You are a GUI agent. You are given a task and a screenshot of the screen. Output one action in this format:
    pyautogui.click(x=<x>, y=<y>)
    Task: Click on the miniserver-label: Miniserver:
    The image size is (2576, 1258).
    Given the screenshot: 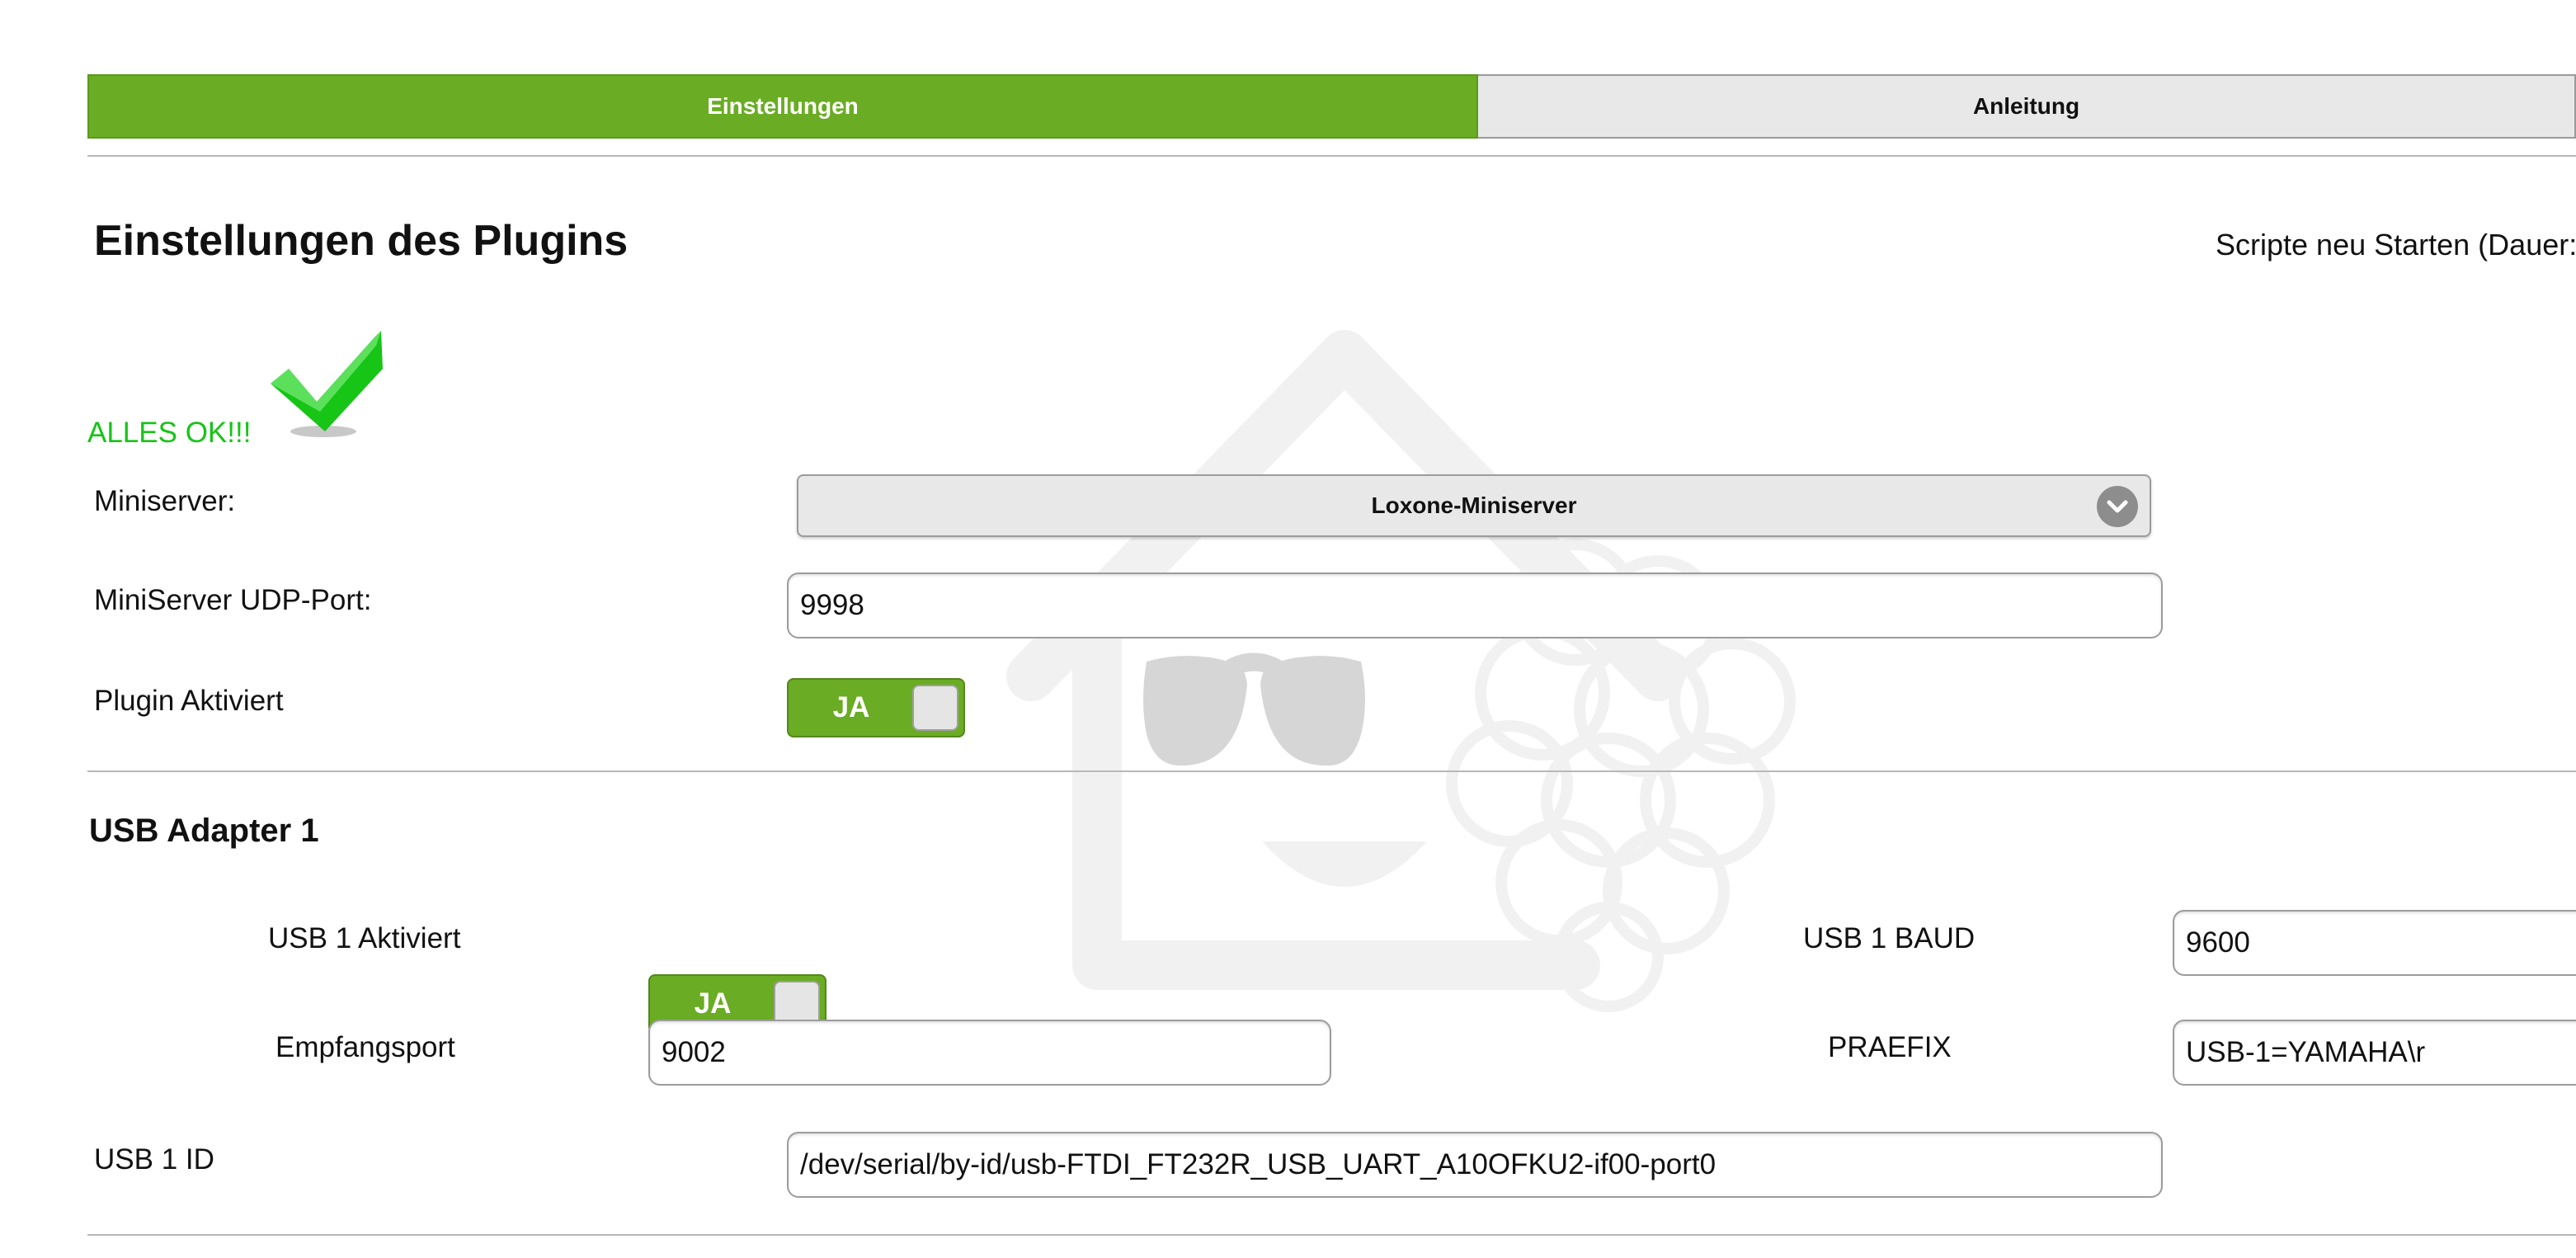 What is the action you would take?
    pyautogui.click(x=165, y=501)
    